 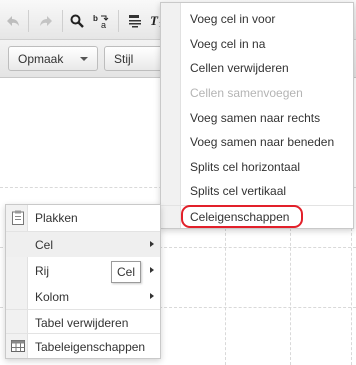 I want to click on menu-item-label: Voeg cel in voor, so click(x=233, y=18).